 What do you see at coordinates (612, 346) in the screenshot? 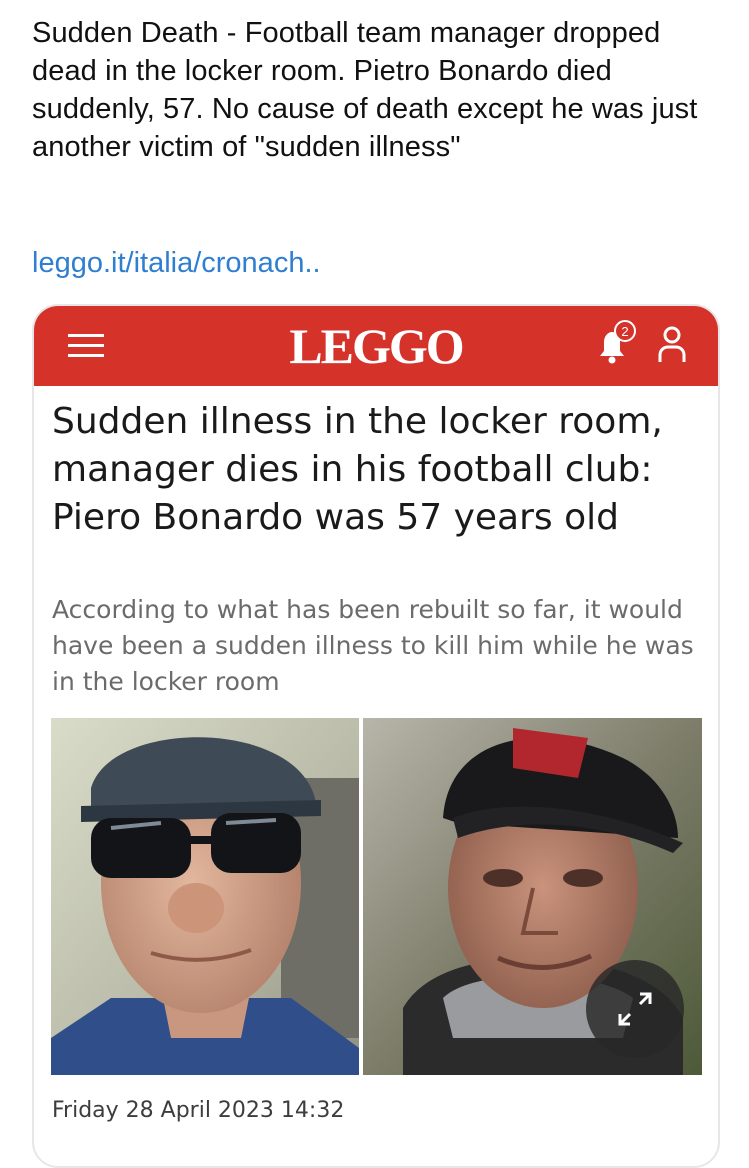
I see `notifications-button: 2` at bounding box center [612, 346].